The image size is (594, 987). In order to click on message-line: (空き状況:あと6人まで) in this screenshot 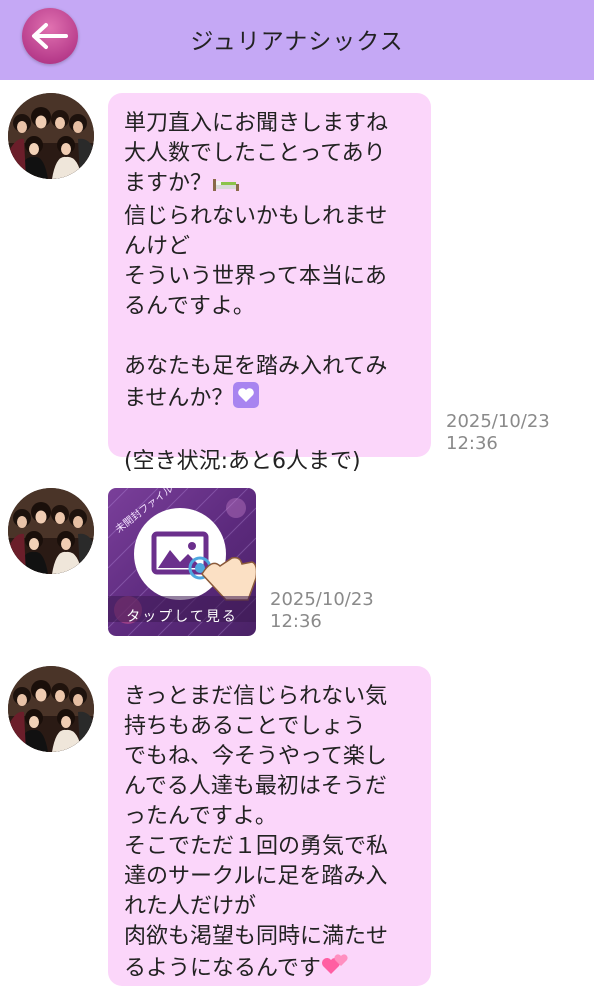, I will do `click(242, 461)`.